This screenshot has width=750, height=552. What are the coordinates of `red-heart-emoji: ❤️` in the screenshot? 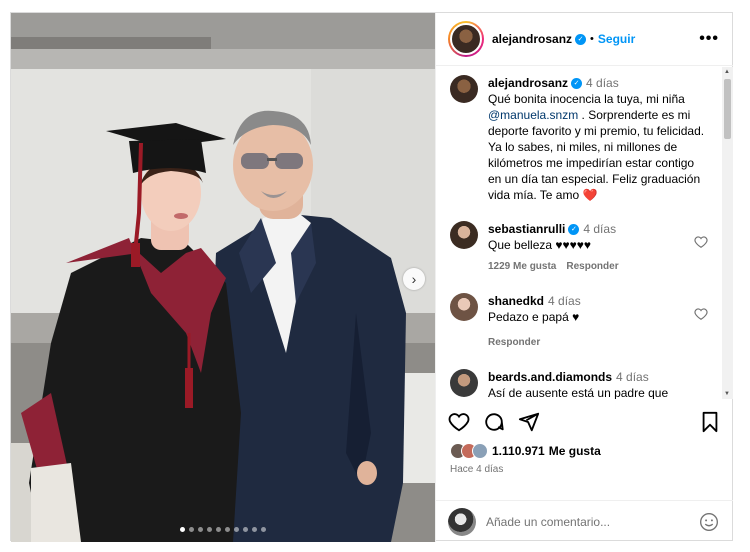 It's located at (590, 195).